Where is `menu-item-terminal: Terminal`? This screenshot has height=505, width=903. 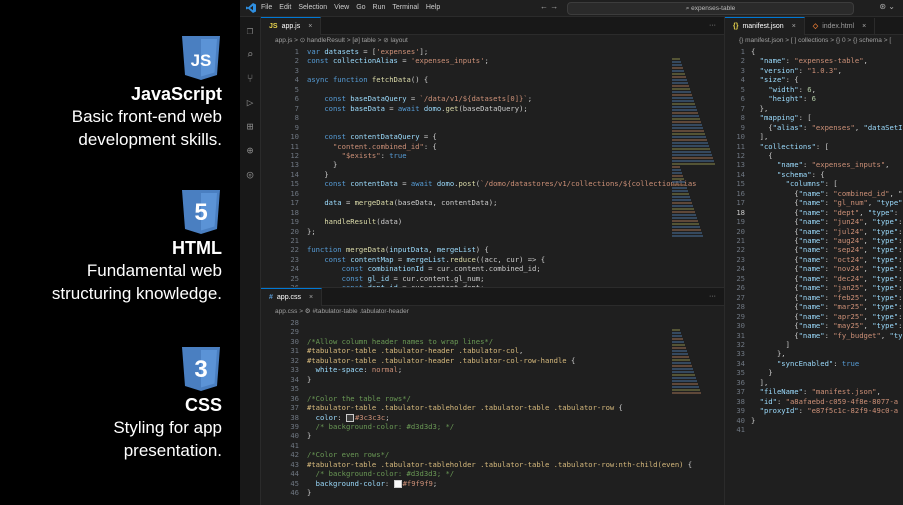
menu-item-terminal: Terminal is located at coordinates (405, 7).